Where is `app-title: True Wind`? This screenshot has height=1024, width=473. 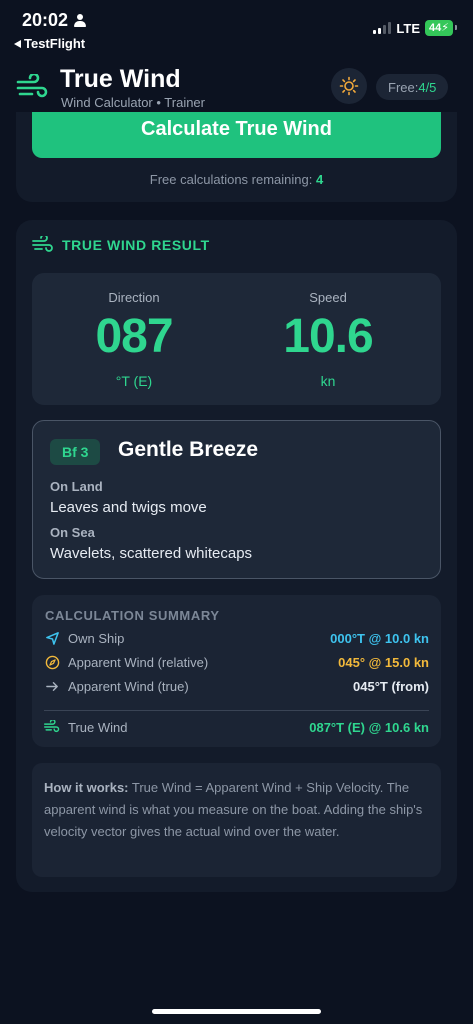
app-title: True Wind is located at coordinates (120, 79).